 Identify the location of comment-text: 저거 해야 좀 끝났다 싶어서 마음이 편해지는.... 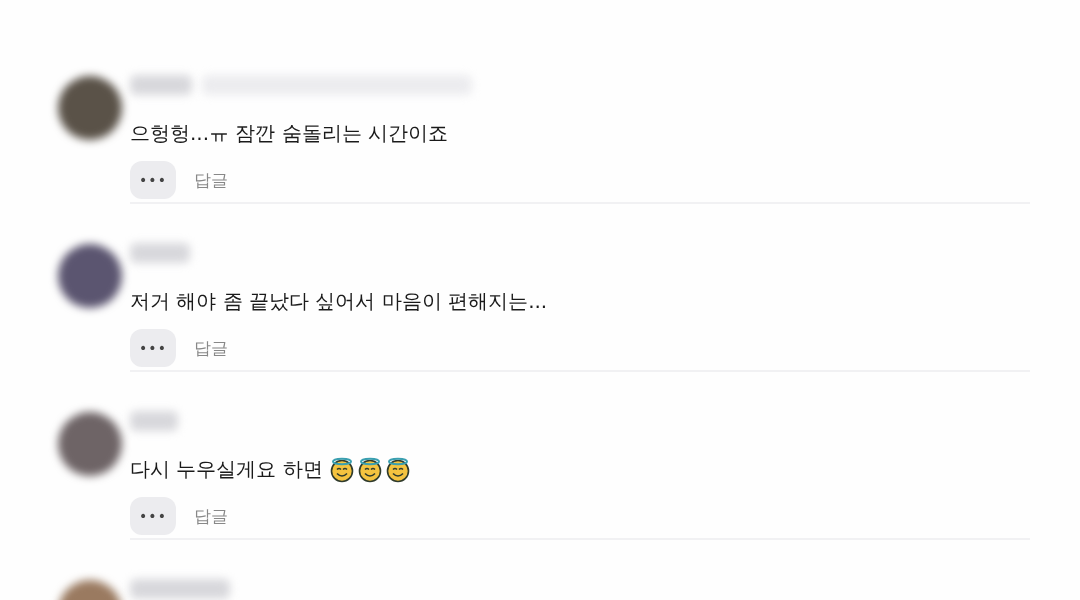
(339, 301).